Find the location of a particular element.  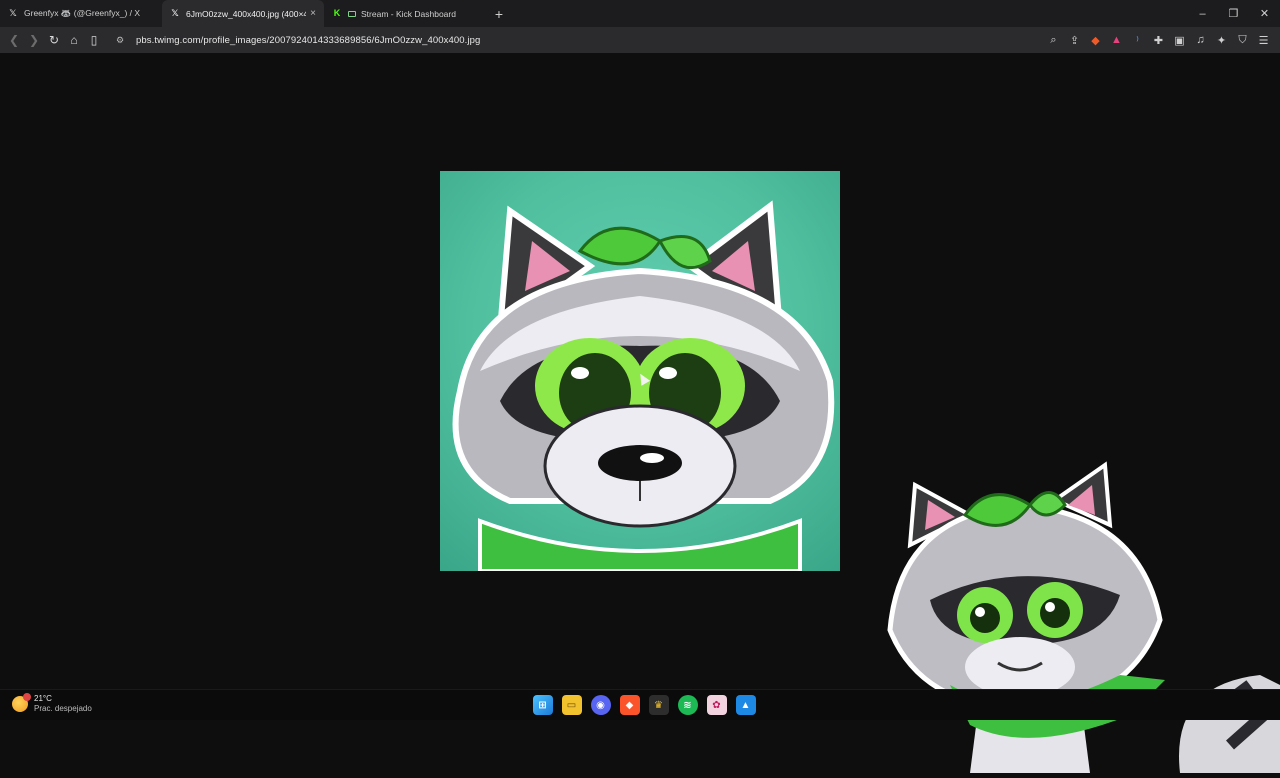

forward-icon: ❯ is located at coordinates (34, 40).